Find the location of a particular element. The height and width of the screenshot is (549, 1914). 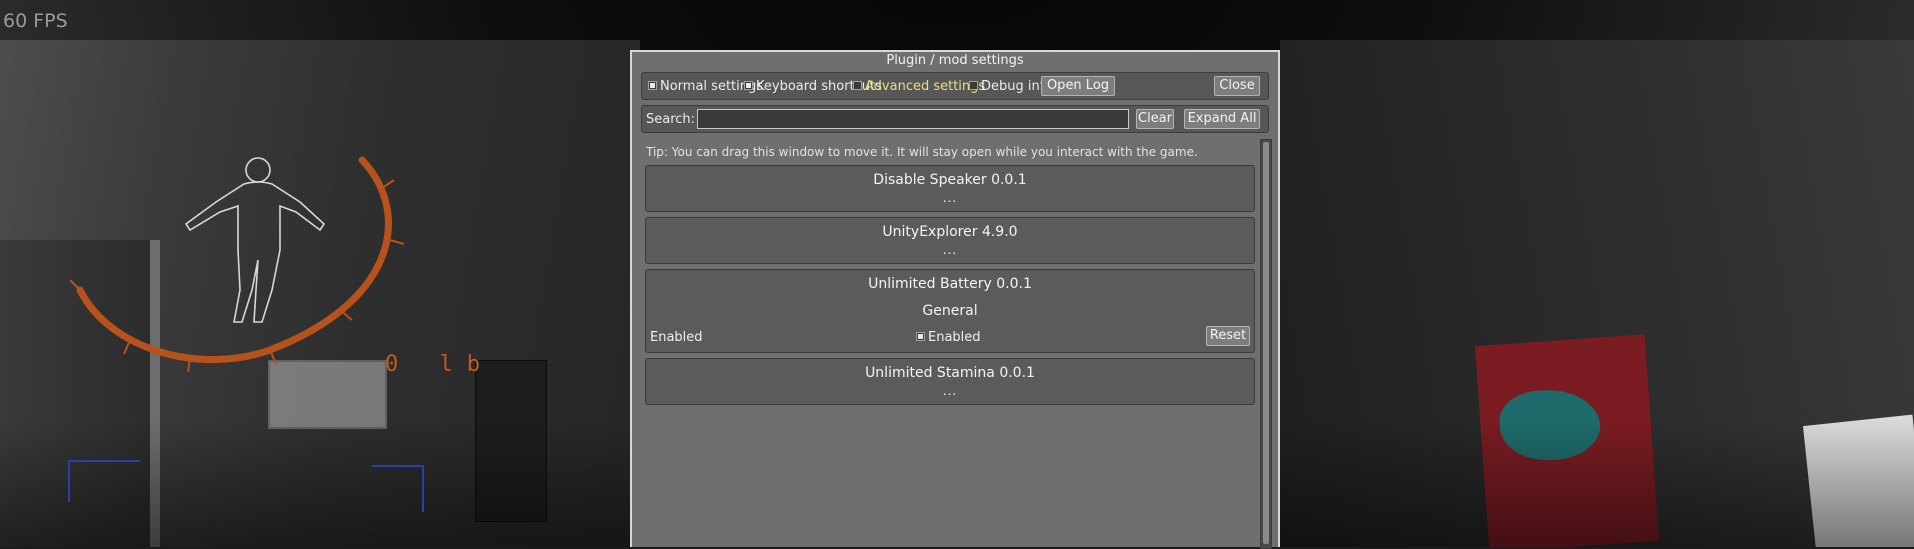

search-input is located at coordinates (913, 119).